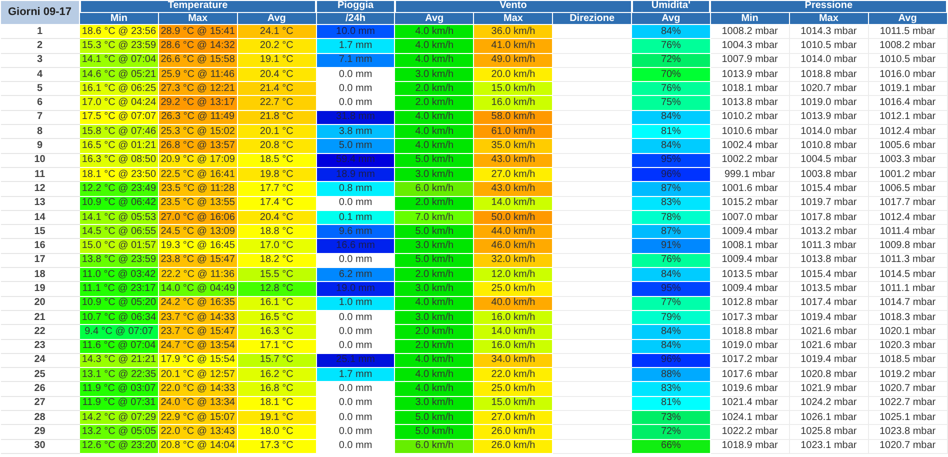 This screenshot has height=457, width=948. Describe the element at coordinates (198, 131) in the screenshot. I see `table-cell: 25.3 °C @ 15:02` at that location.